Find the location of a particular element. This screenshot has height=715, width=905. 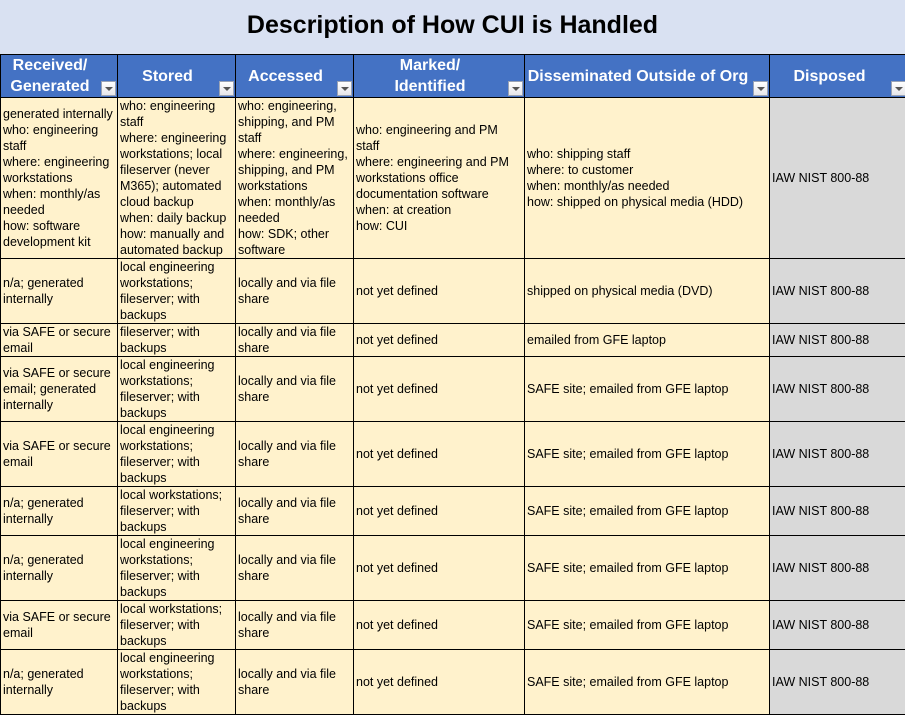

cell-disseminated: emailed from GFE laptop is located at coordinates (647, 340).